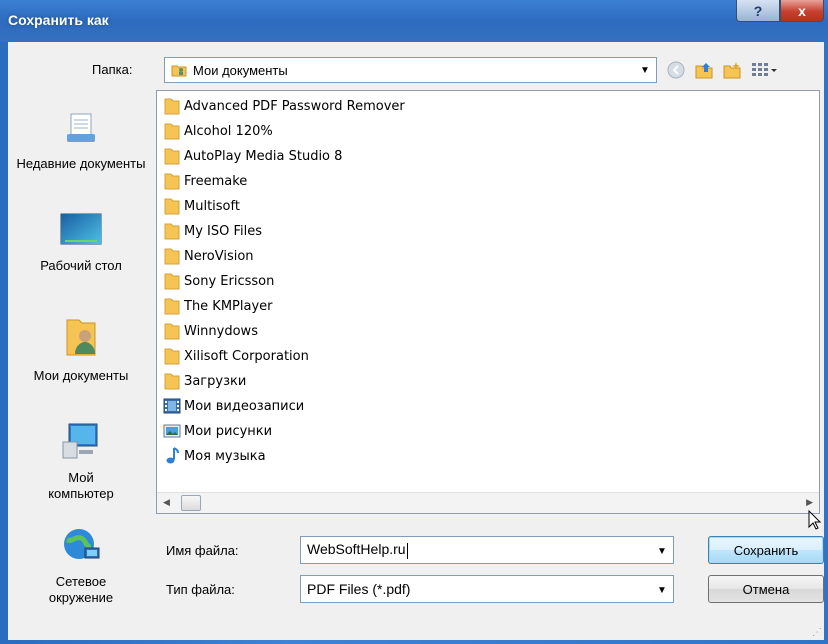  Describe the element at coordinates (228, 431) in the screenshot. I see `file-name: Мои рисунки` at that location.